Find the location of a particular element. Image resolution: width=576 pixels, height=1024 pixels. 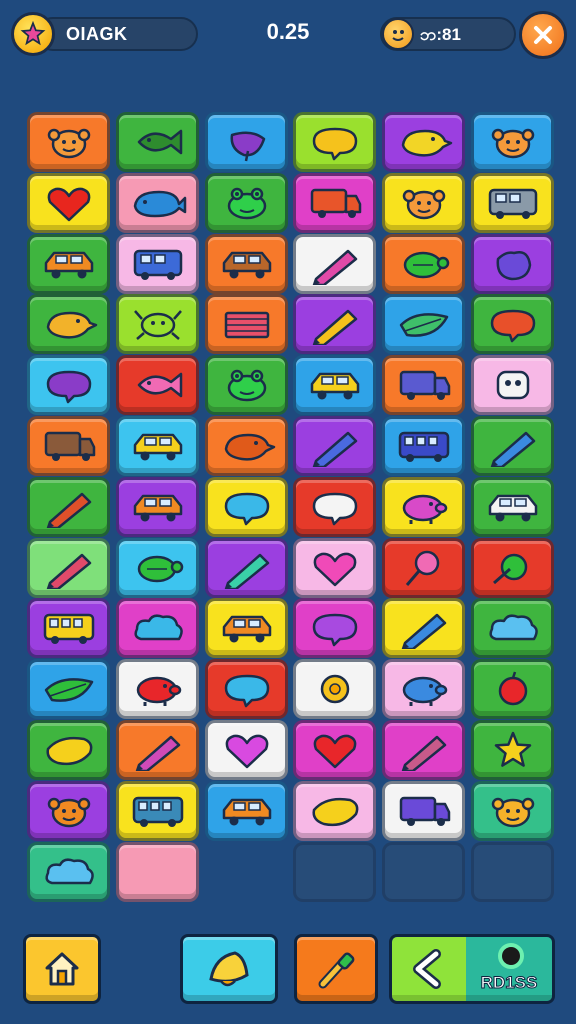

star-icon is located at coordinates (512, 749).